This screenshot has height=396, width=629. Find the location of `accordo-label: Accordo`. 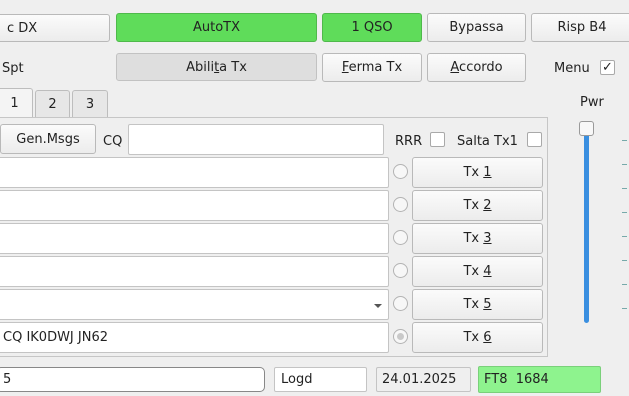

accordo-label: Accordo is located at coordinates (476, 67).